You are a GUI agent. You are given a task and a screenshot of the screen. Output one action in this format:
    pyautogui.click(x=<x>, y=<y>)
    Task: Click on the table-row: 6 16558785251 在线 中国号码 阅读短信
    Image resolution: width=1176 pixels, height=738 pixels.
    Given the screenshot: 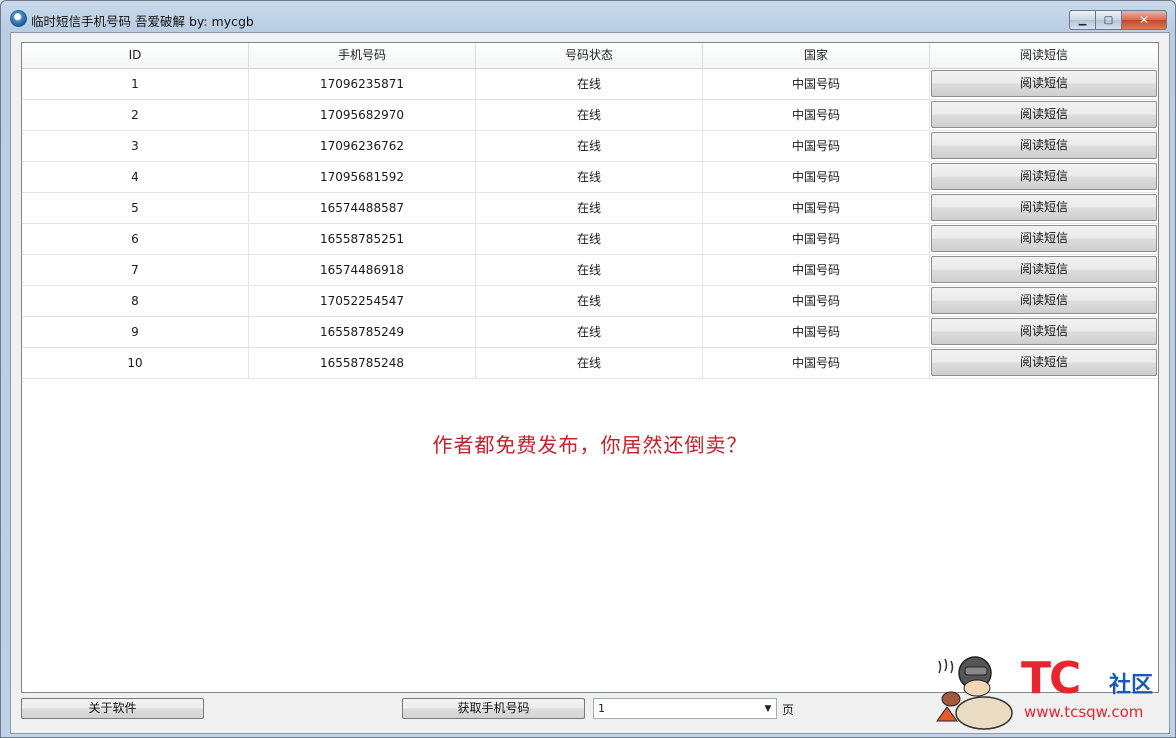 What is the action you would take?
    pyautogui.click(x=590, y=239)
    